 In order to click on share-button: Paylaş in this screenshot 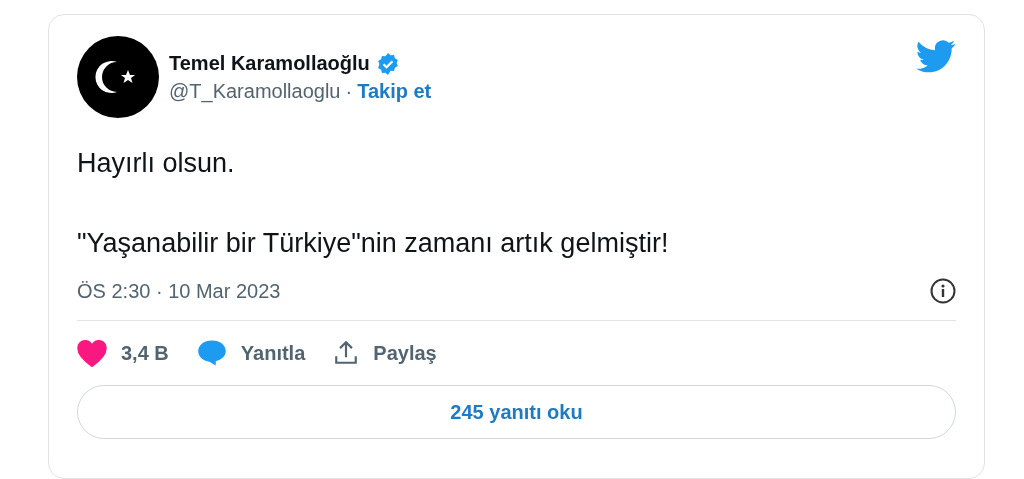, I will do `click(385, 353)`.